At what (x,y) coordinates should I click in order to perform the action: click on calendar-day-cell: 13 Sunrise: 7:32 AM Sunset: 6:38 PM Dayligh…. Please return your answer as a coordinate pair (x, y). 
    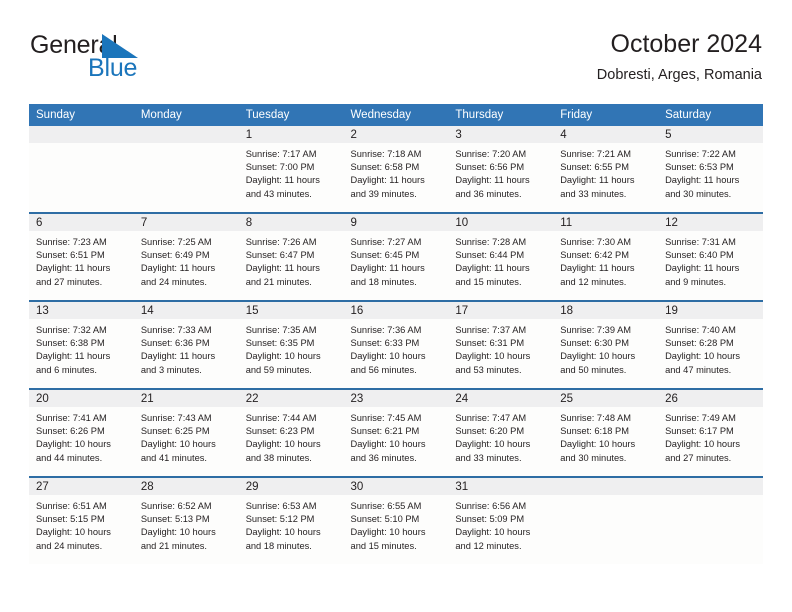
    Looking at the image, I should click on (81, 344).